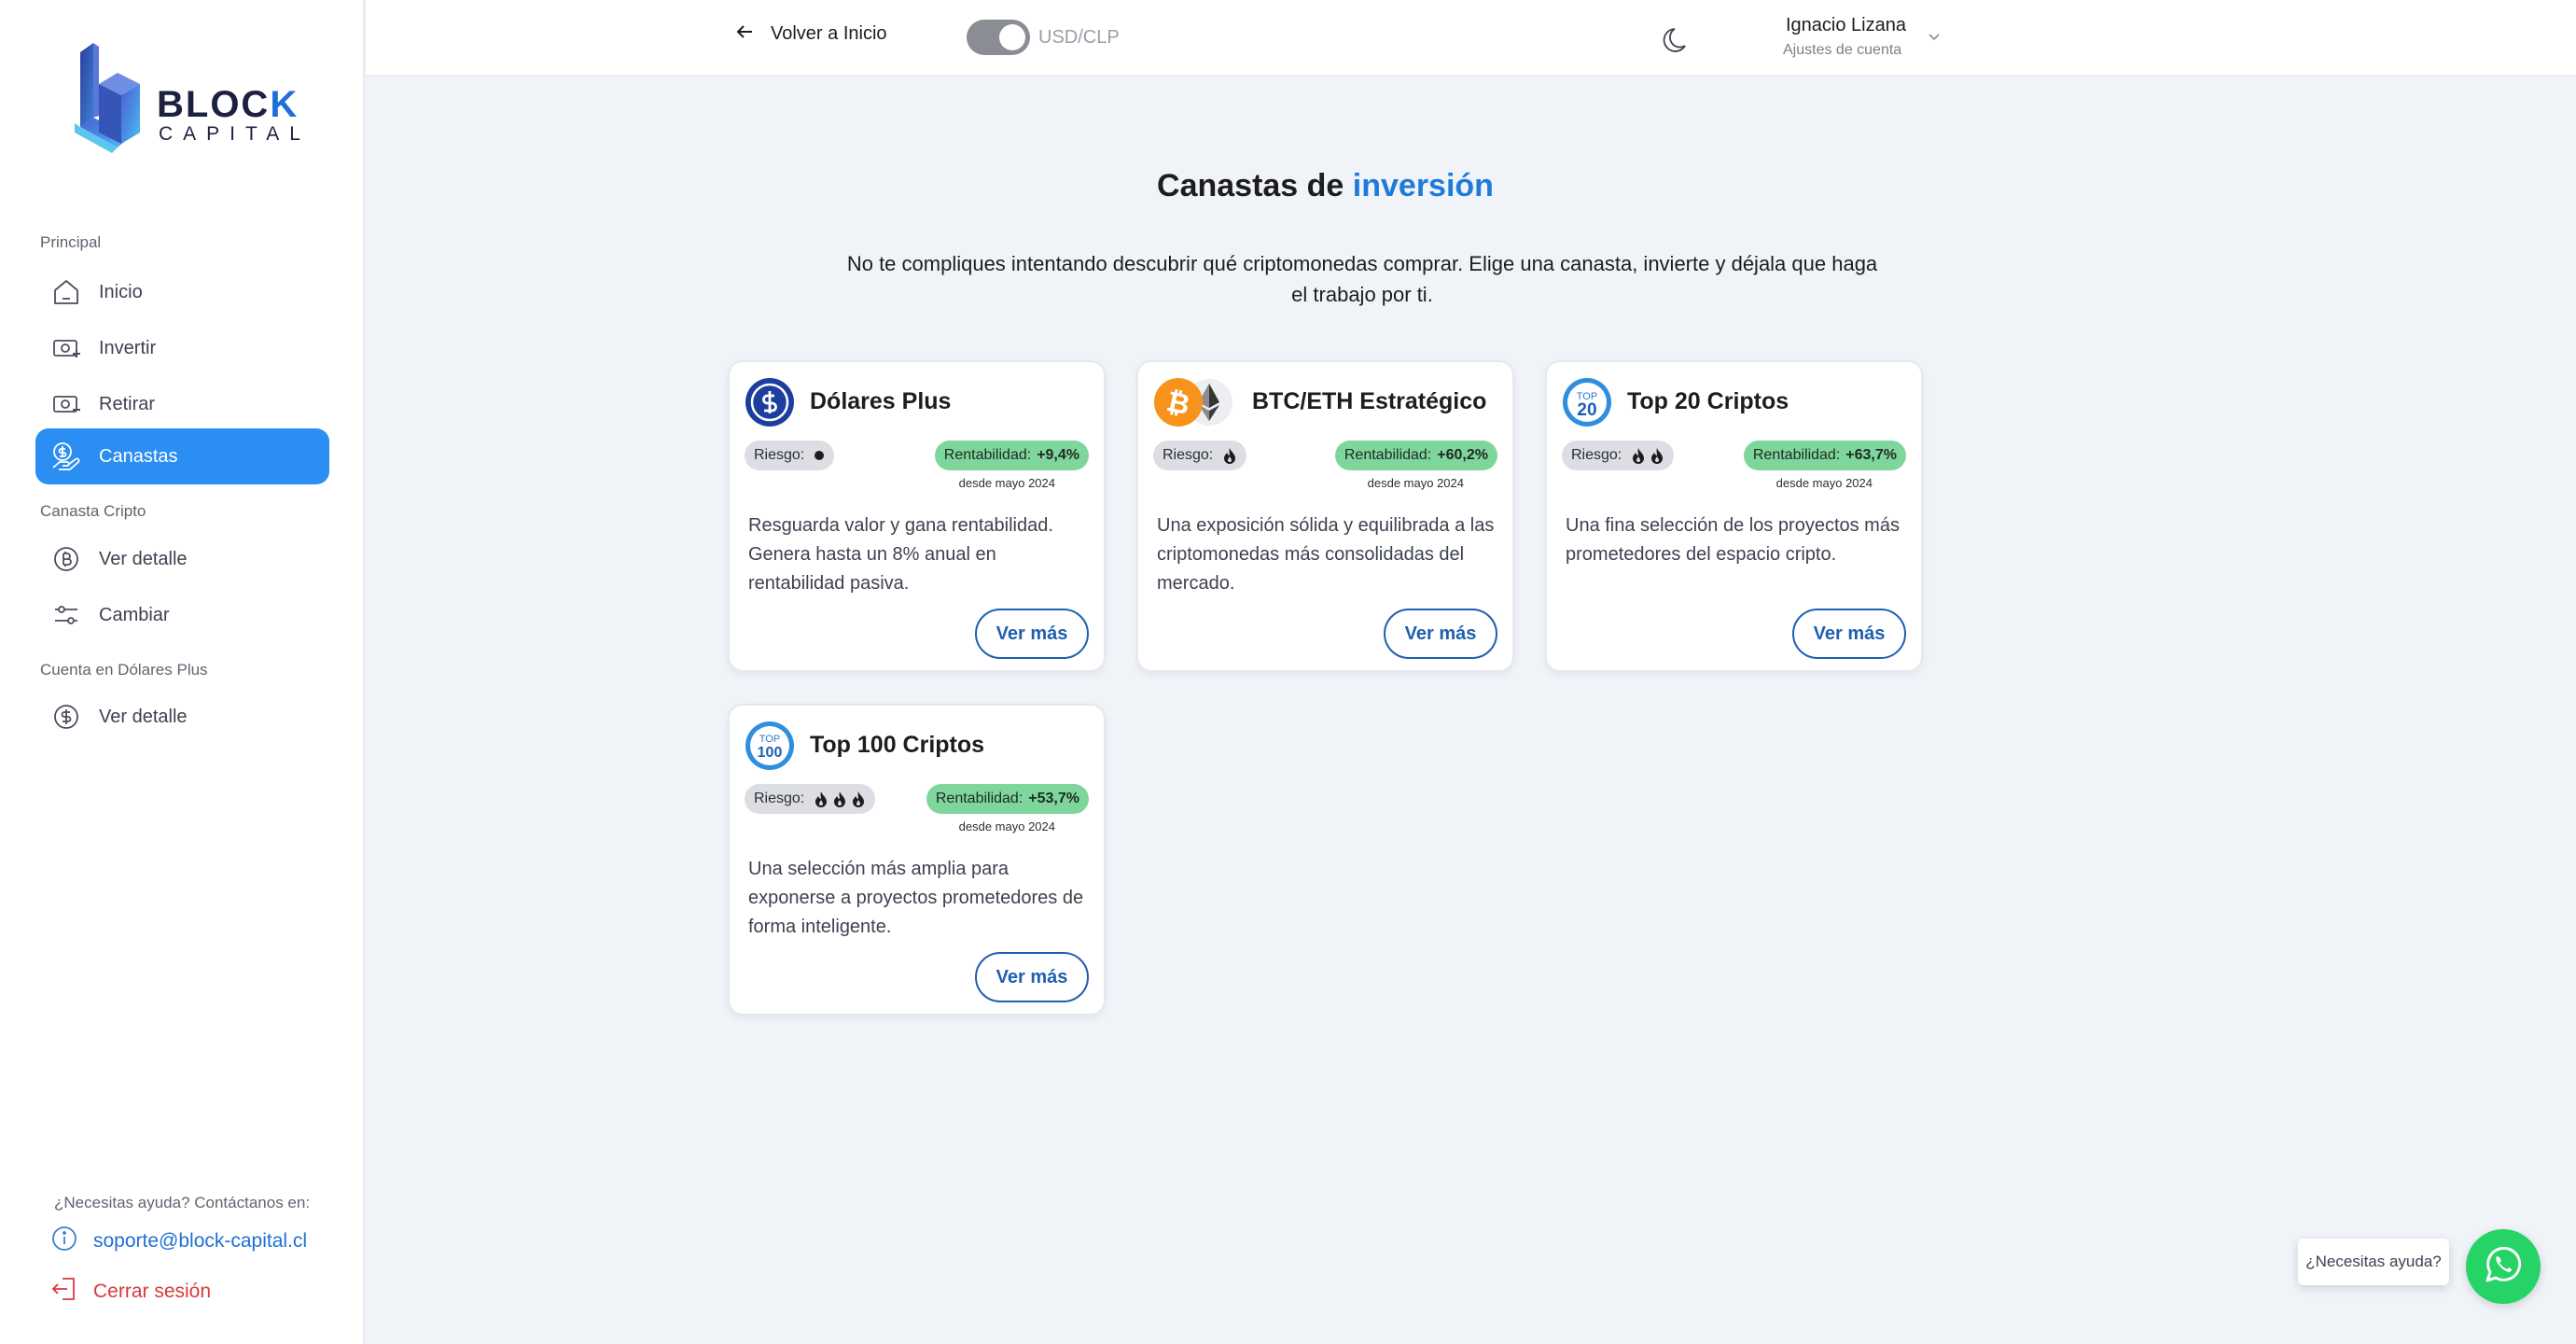 The height and width of the screenshot is (1344, 2576). What do you see at coordinates (1007, 799) in the screenshot?
I see `profit-badge: Rentabilidad: +53,7%` at bounding box center [1007, 799].